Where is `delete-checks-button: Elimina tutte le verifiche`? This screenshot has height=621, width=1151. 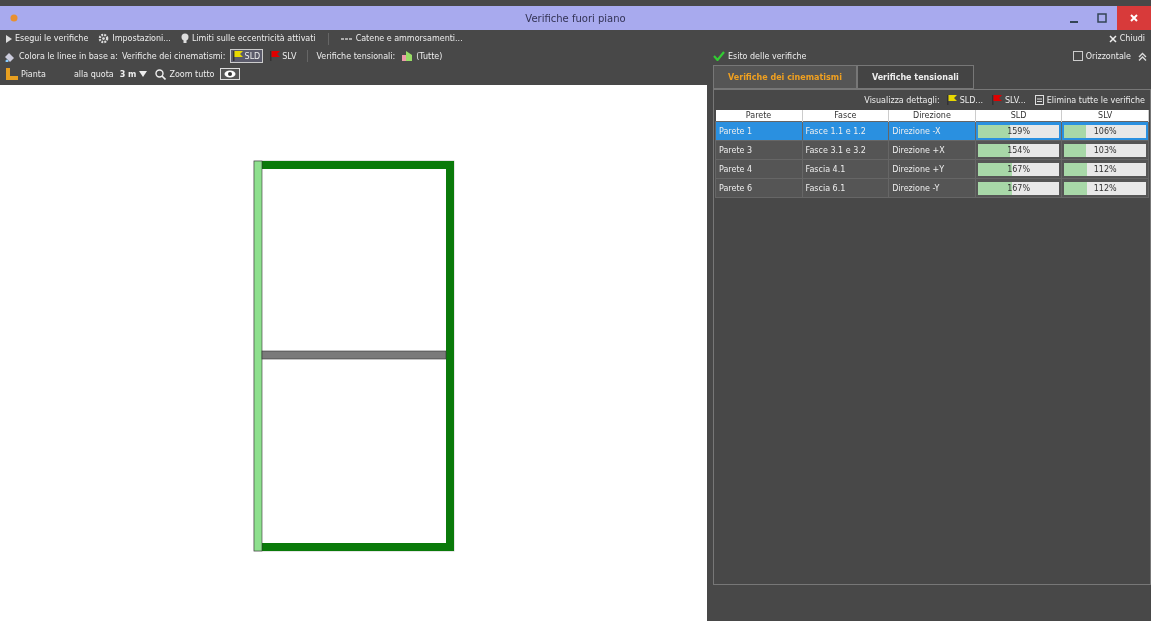 delete-checks-button: Elimina tutte le verifiche is located at coordinates (1089, 100).